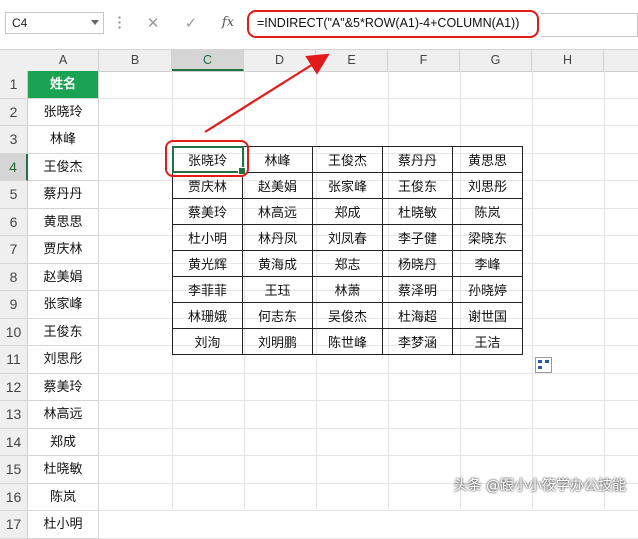 The image size is (638, 539). What do you see at coordinates (63, 305) in the screenshot?
I see `name-cell: 张家峰` at bounding box center [63, 305].